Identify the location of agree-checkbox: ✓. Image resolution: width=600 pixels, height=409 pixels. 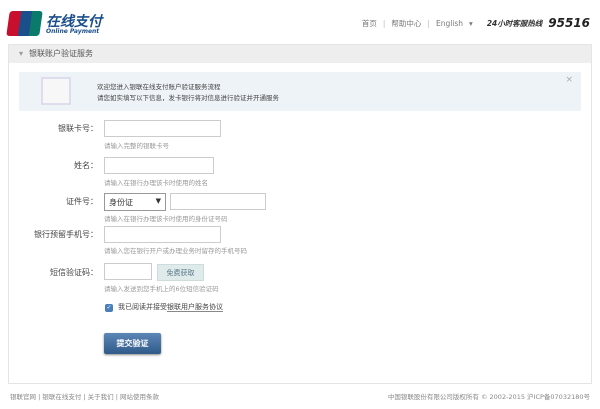
(109, 308).